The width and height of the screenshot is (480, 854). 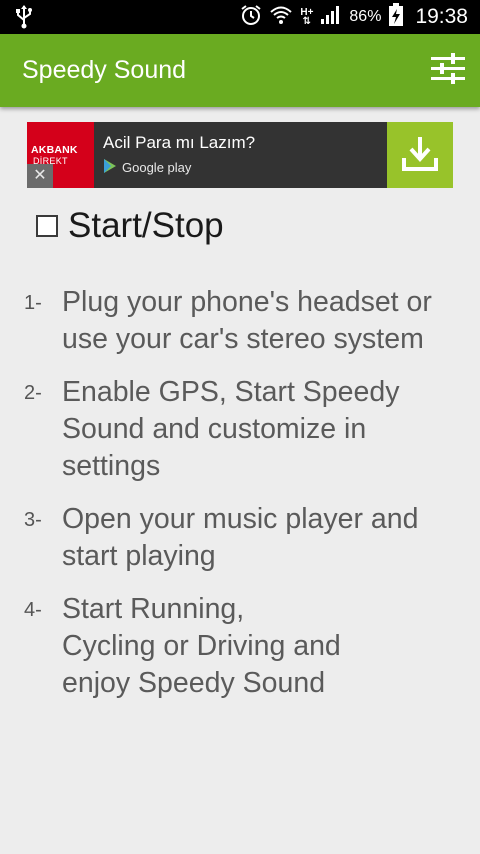 What do you see at coordinates (240, 537) in the screenshot?
I see `step-text: Open your music player and start playing` at bounding box center [240, 537].